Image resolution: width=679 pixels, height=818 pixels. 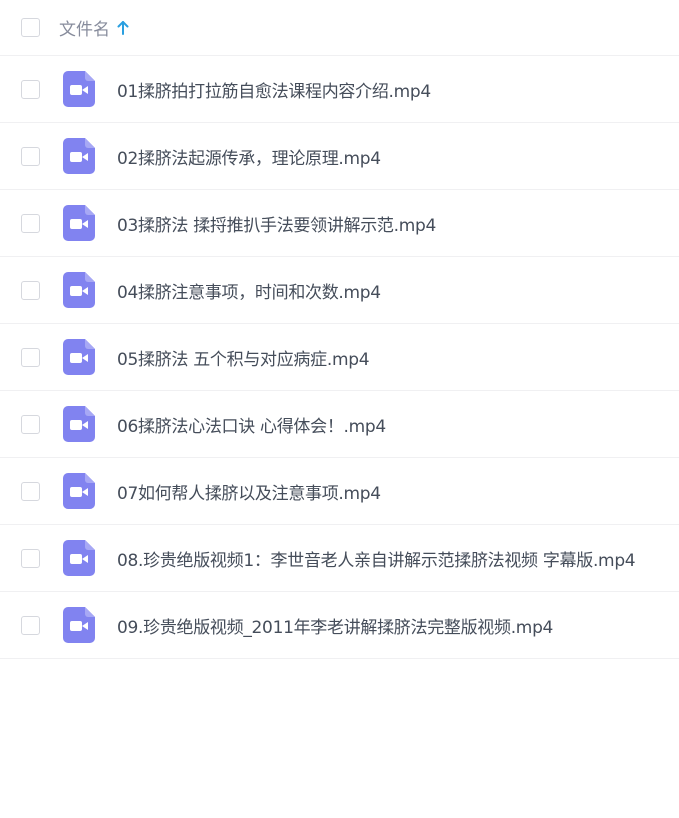 What do you see at coordinates (335, 625) in the screenshot?
I see `file-name: 09.珍贵绝版视频_2011年李老讲解揉脐法完整版视频.mp4` at bounding box center [335, 625].